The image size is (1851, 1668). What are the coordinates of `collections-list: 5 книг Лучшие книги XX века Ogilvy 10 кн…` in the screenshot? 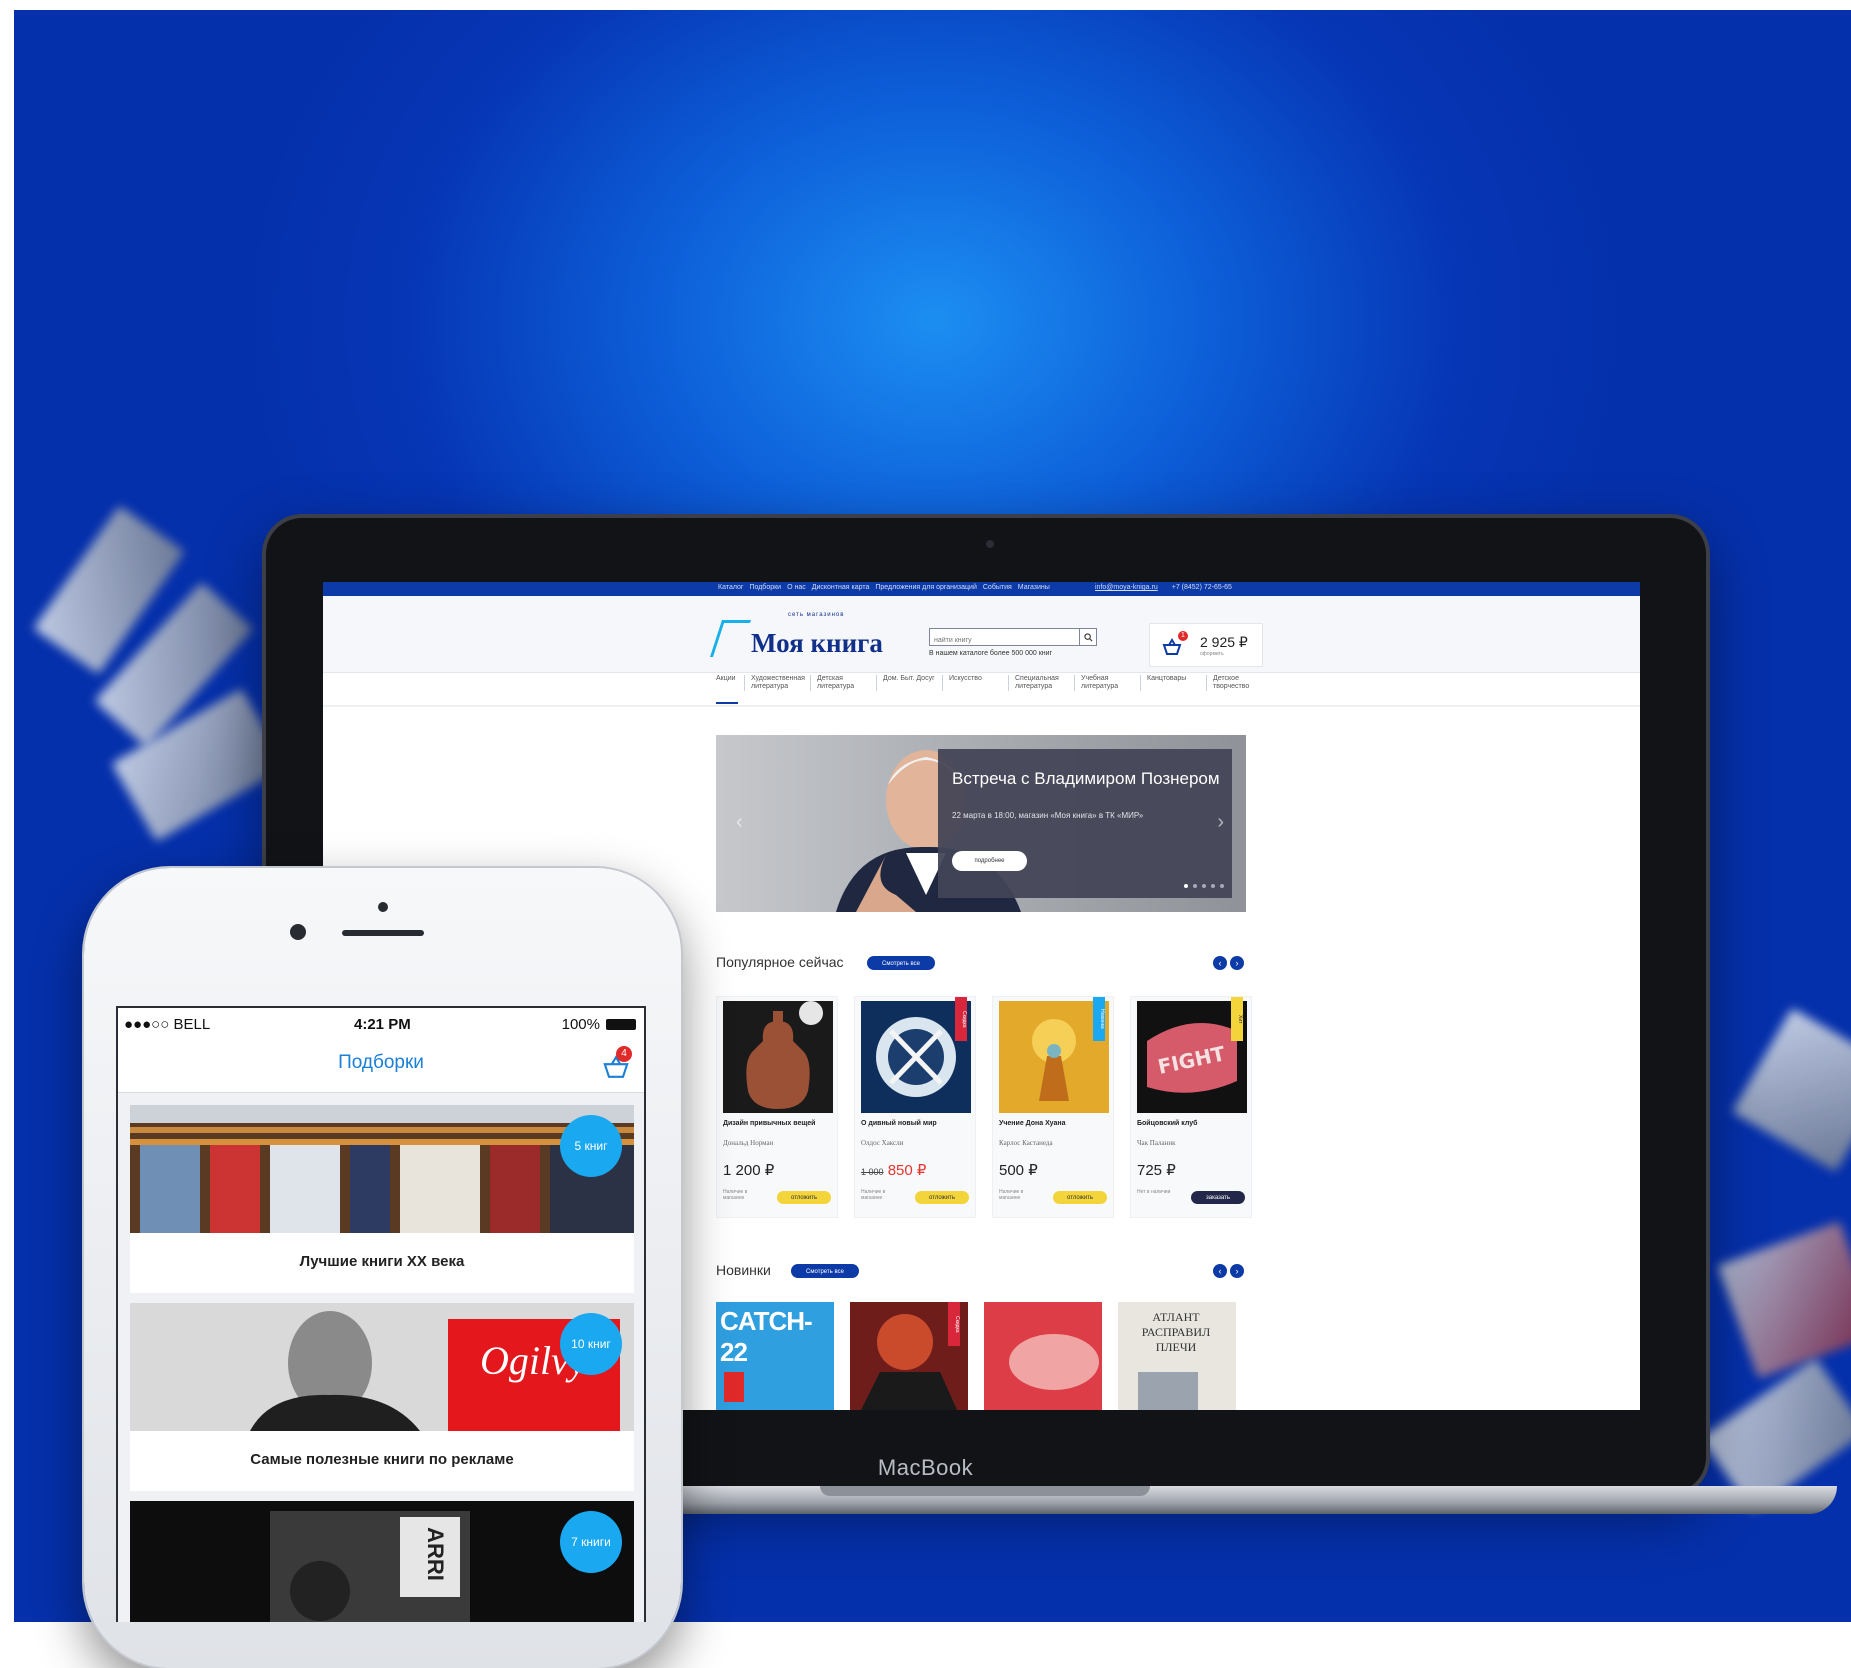 It's located at (381, 1357).